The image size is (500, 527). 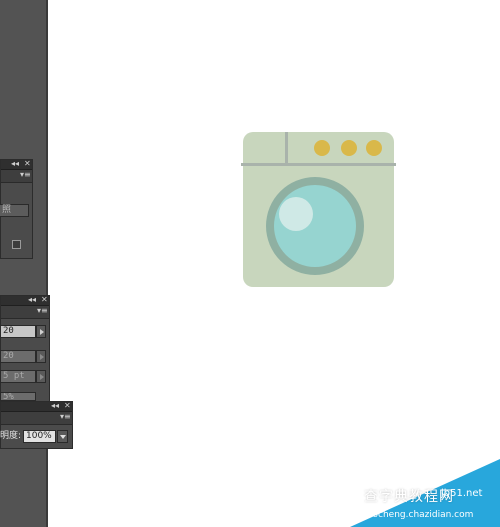 I want to click on washer-panel-separator, so click(x=286, y=148).